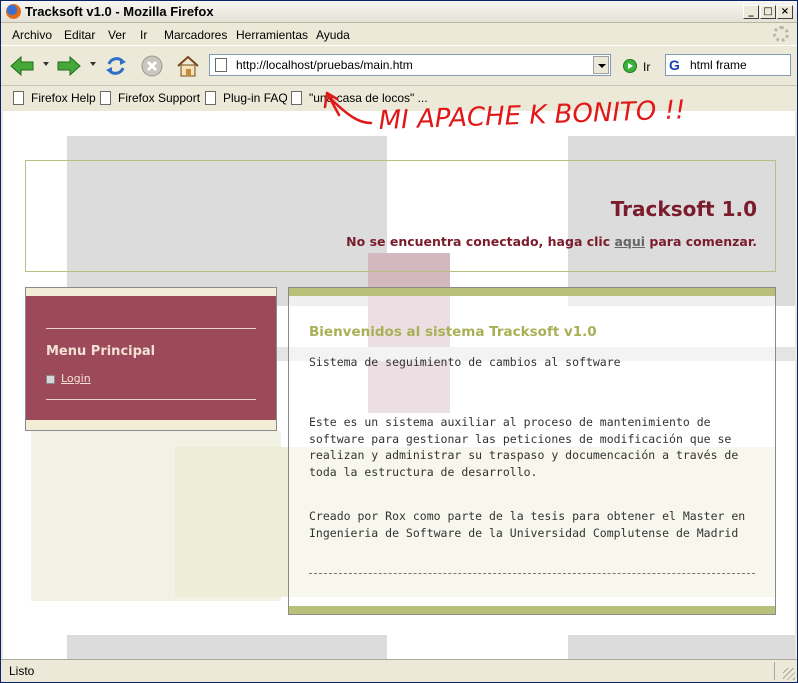 The height and width of the screenshot is (683, 798). I want to click on window-title: Tracksoft v1.0 - Mozilla Firefox, so click(119, 11).